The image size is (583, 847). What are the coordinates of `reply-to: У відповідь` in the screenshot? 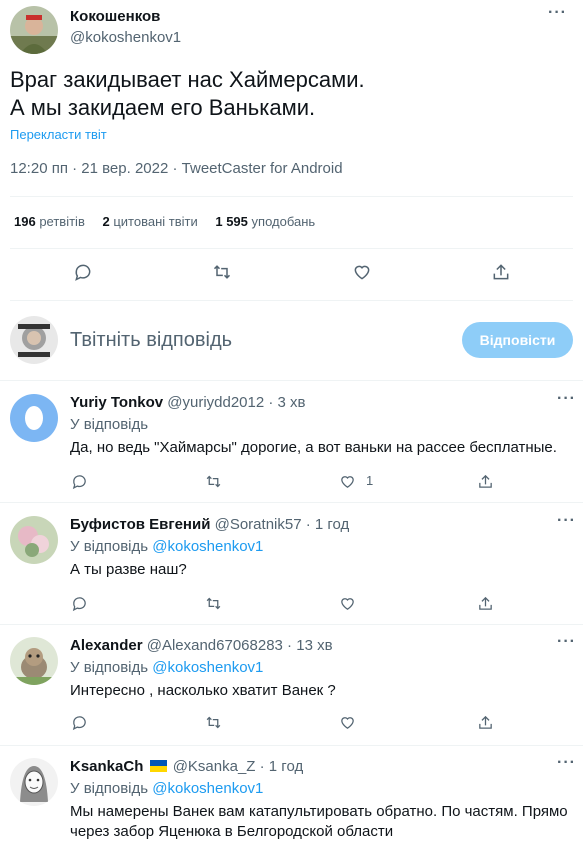 It's located at (109, 424).